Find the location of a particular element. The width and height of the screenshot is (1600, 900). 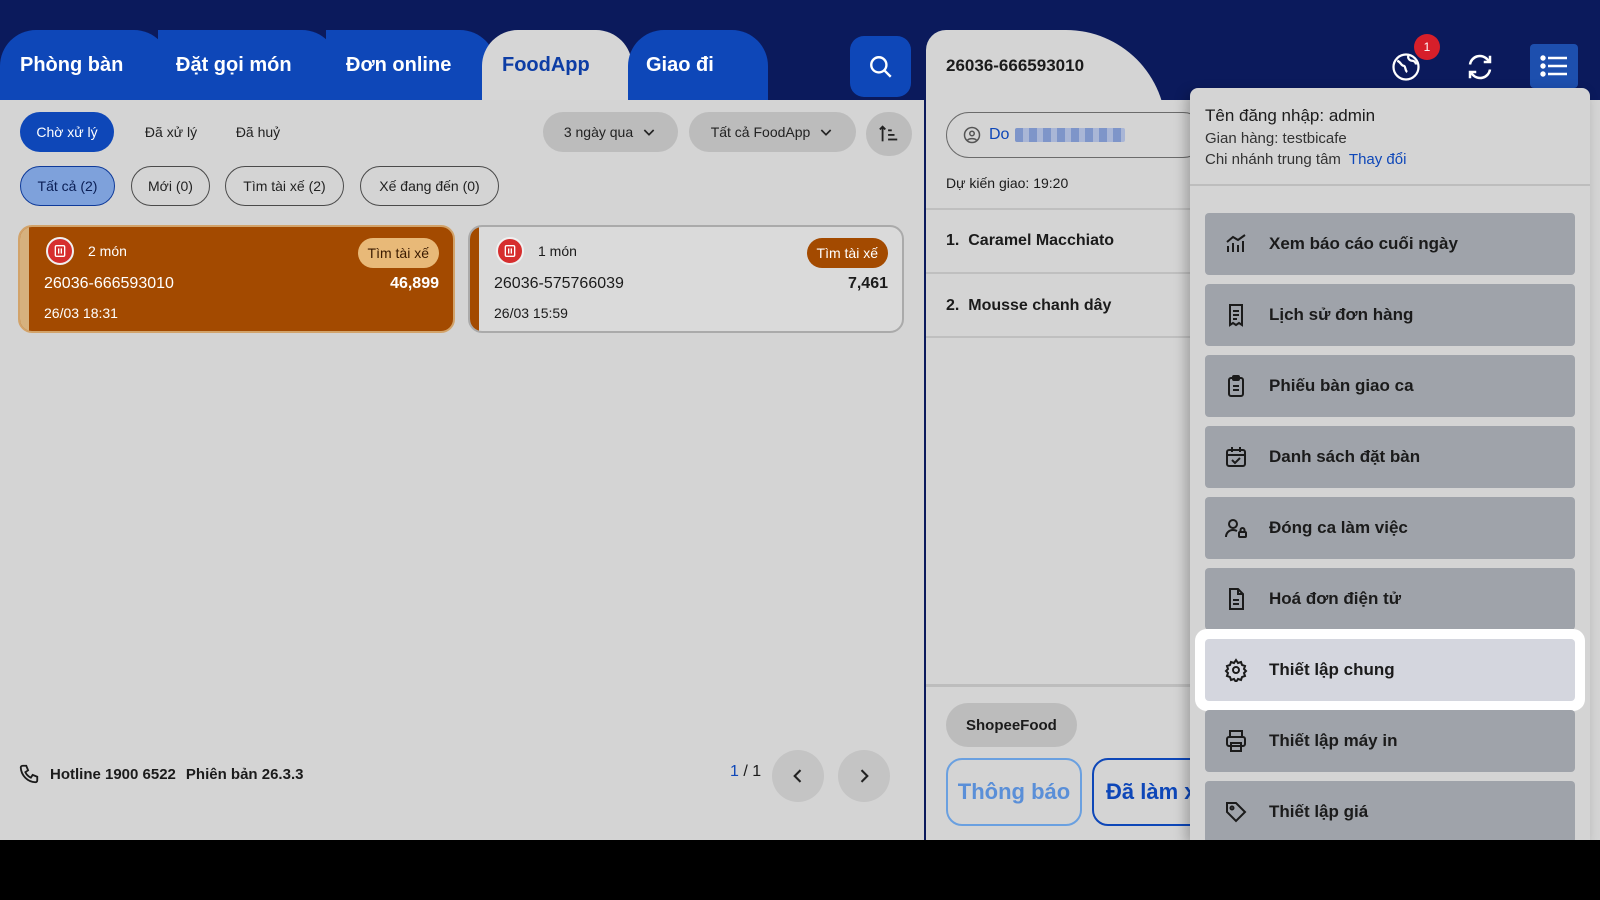

filter-label: Tất cả (2) is located at coordinates (67, 186).